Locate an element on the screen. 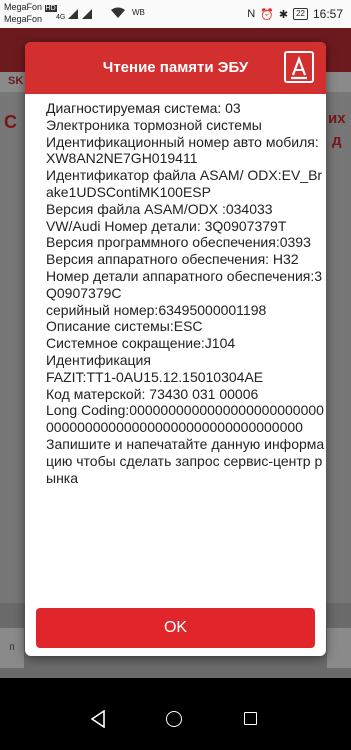 This screenshot has width=351, height=750. network-type-label: 4G is located at coordinates (61, 17).